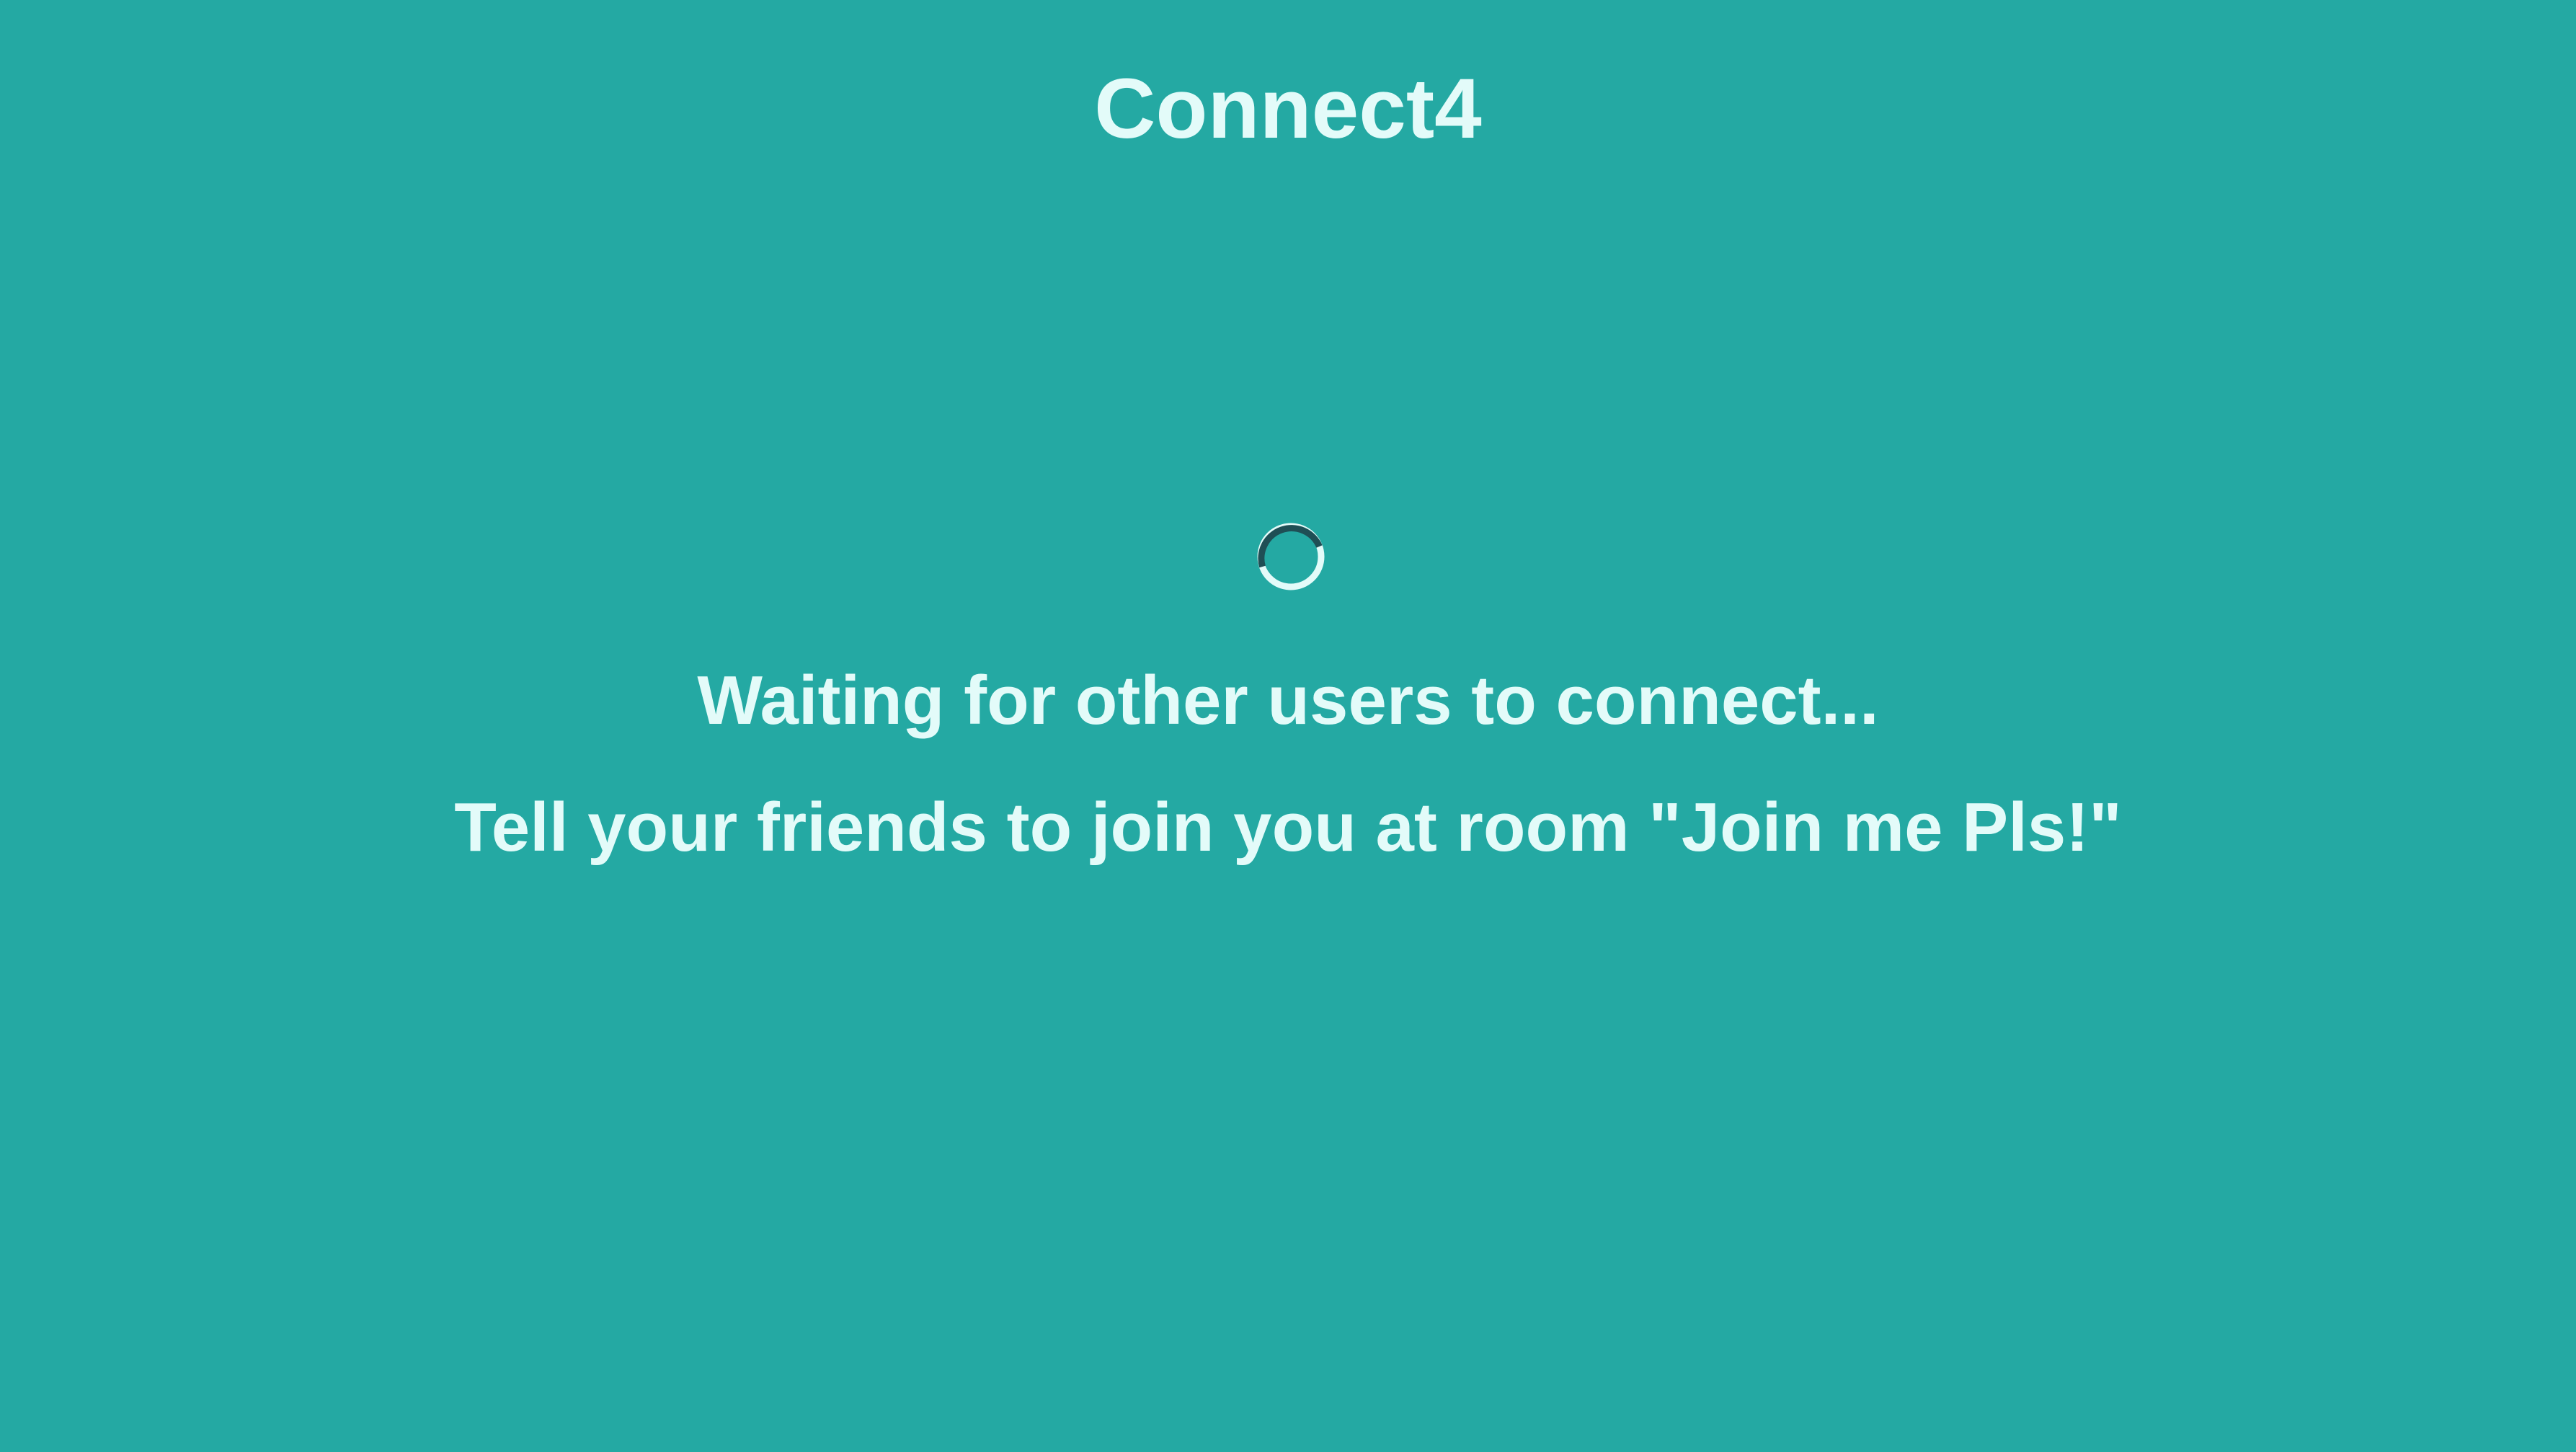 This screenshot has height=1452, width=2576. I want to click on app-title: Connect4, so click(1288, 109).